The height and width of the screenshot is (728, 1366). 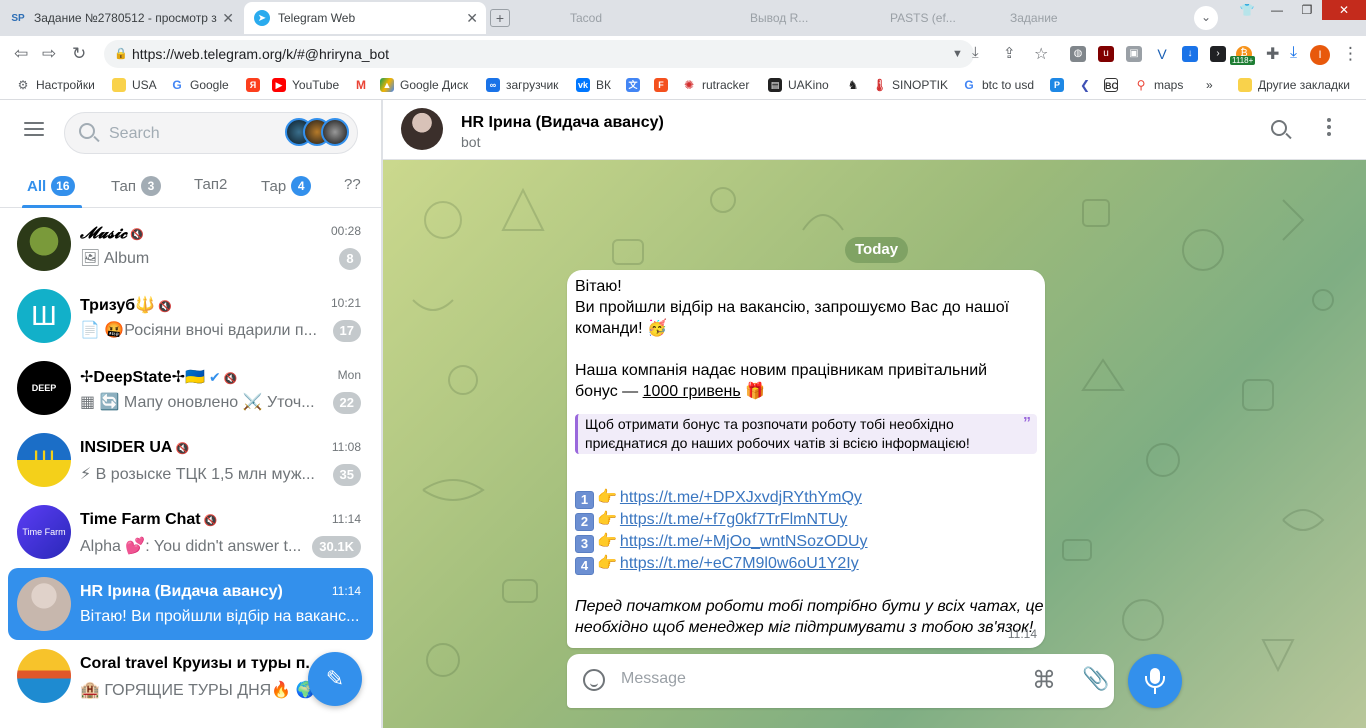 I want to click on folder-tab-tar: Тар 4, so click(x=286, y=186).